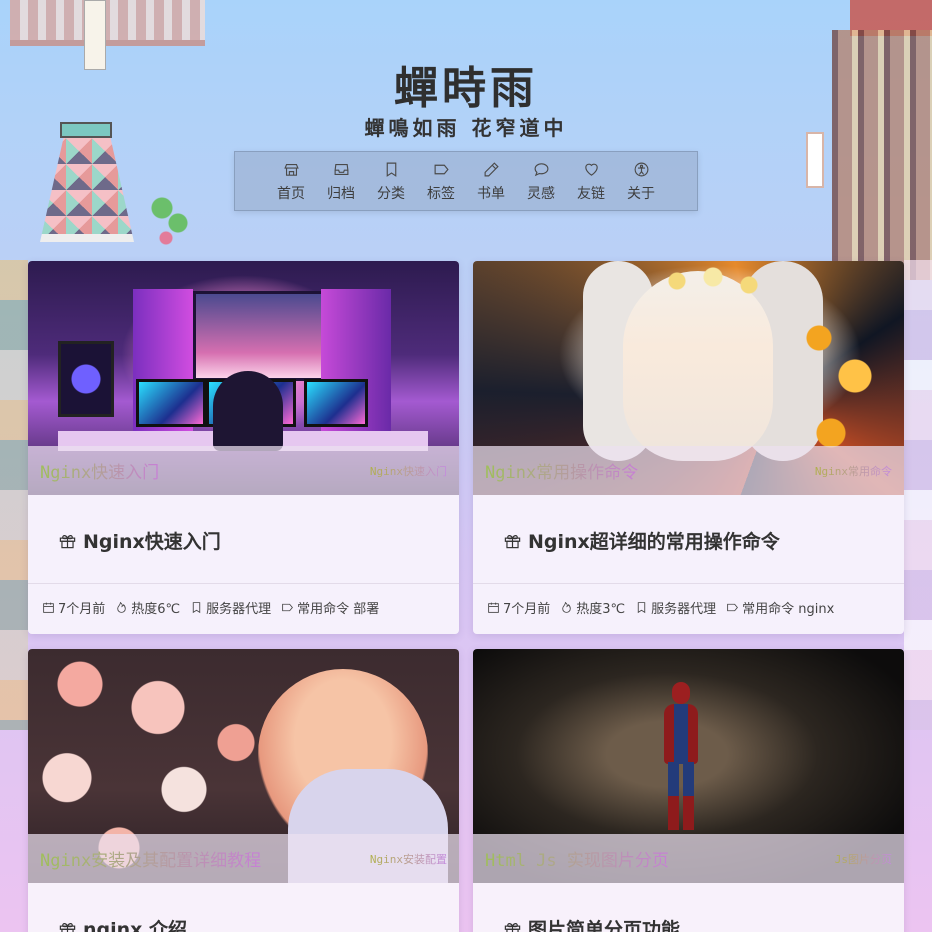  I want to click on decorative-plant, so click(170, 220).